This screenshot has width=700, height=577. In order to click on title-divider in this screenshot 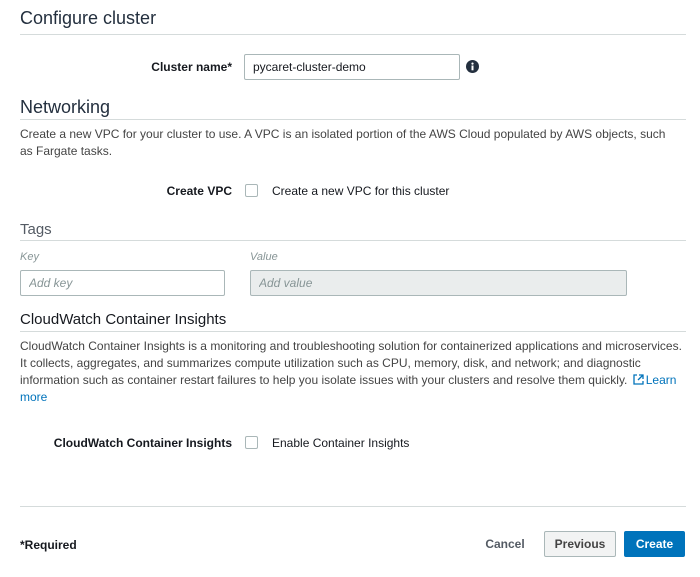, I will do `click(353, 34)`.